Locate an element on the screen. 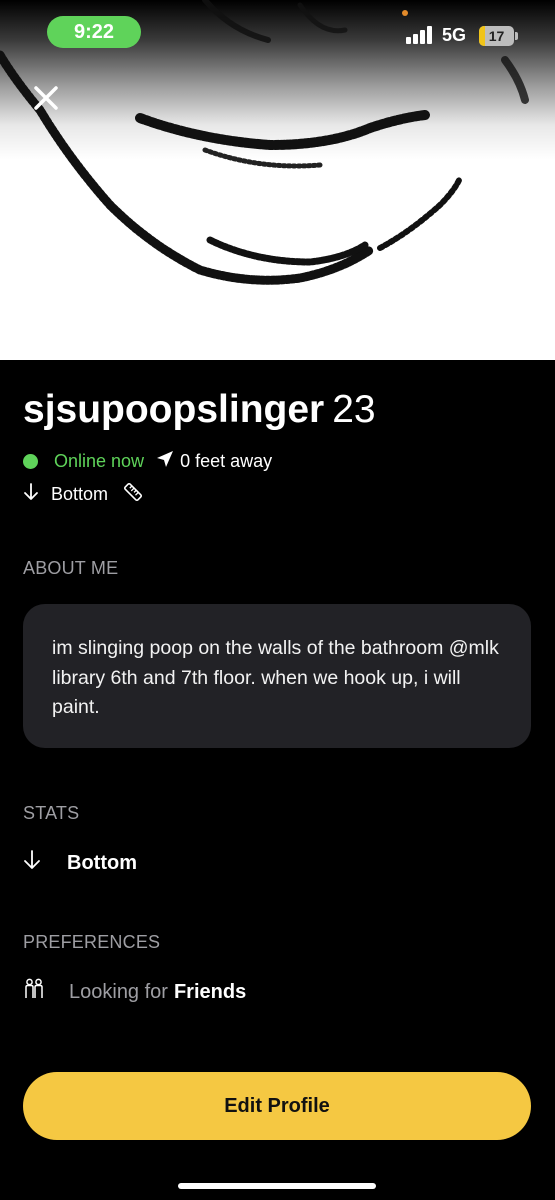 The image size is (555, 1200). age: 23 is located at coordinates (354, 409).